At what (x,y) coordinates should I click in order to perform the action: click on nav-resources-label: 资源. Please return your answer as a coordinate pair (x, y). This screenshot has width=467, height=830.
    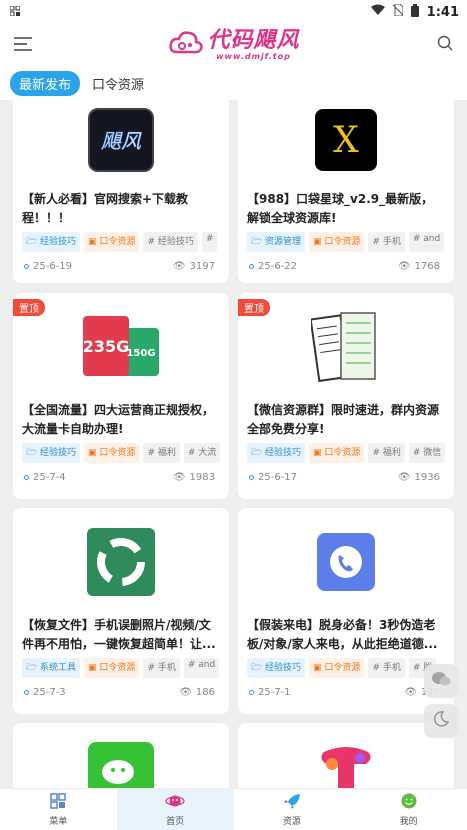
    Looking at the image, I should click on (291, 821).